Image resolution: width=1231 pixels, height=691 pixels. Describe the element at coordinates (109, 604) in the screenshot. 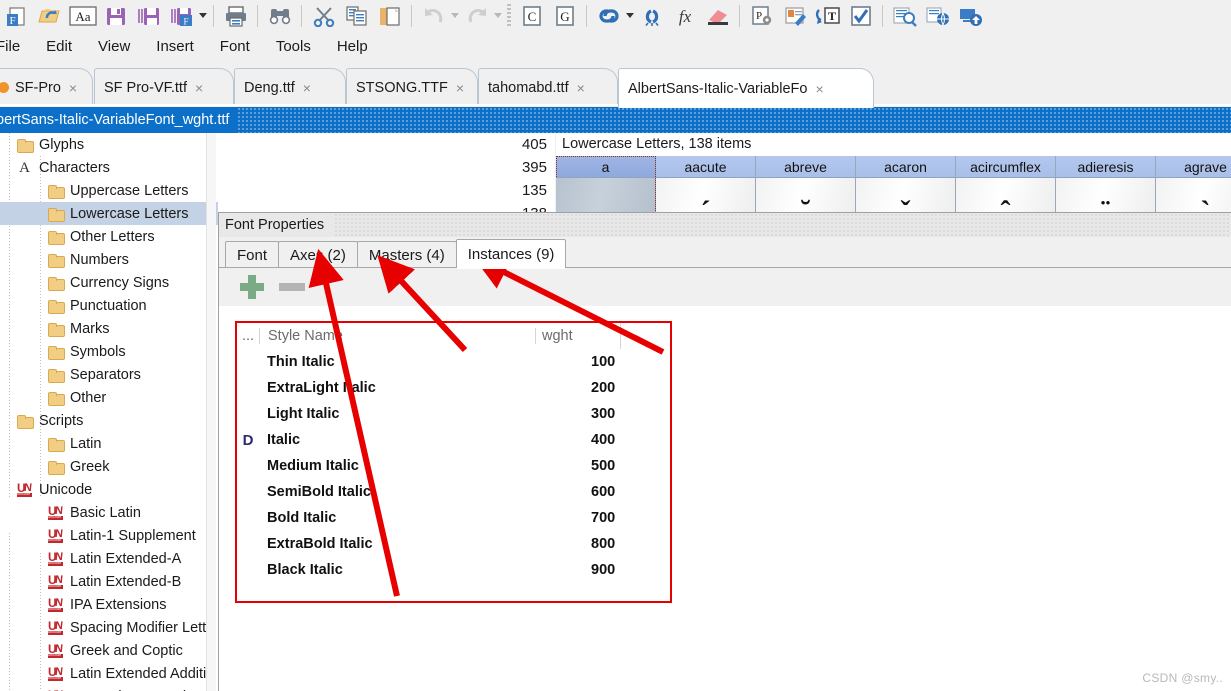

I see `tree-item-ipa-extensions: IPA Extensions` at that location.